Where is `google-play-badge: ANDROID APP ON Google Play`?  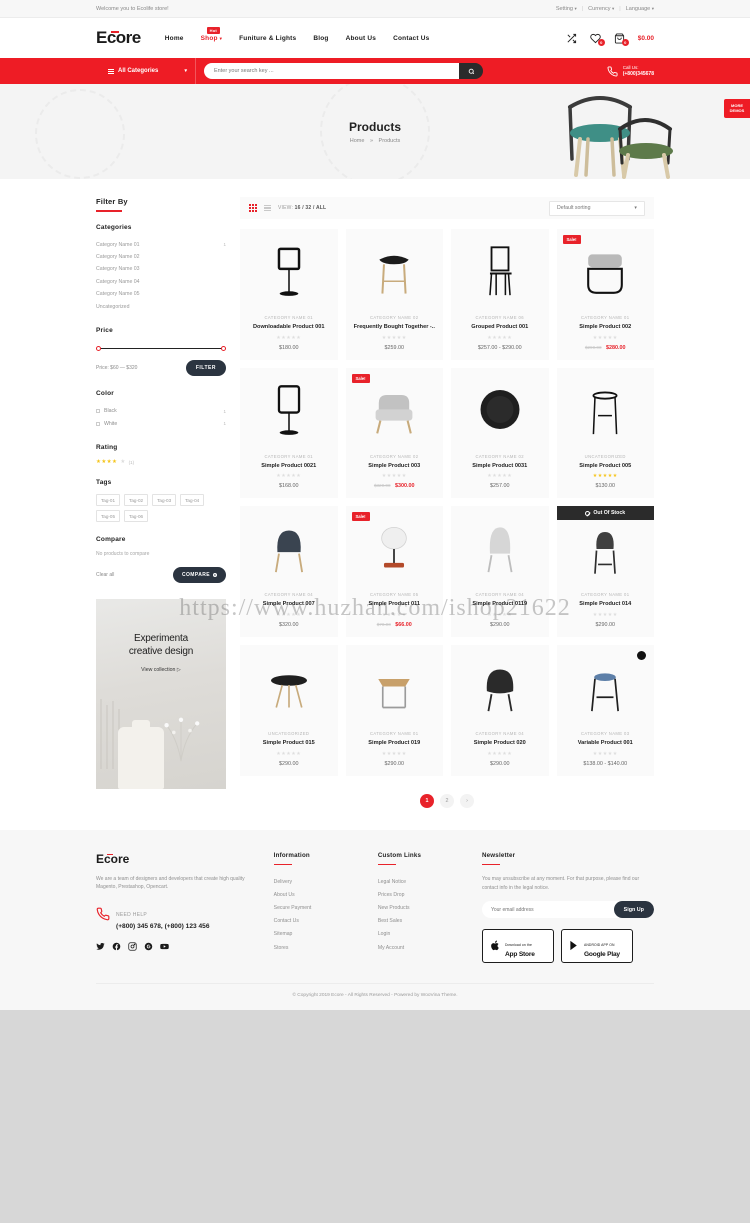
google-play-badge: ANDROID APP ON Google Play is located at coordinates (596, 946).